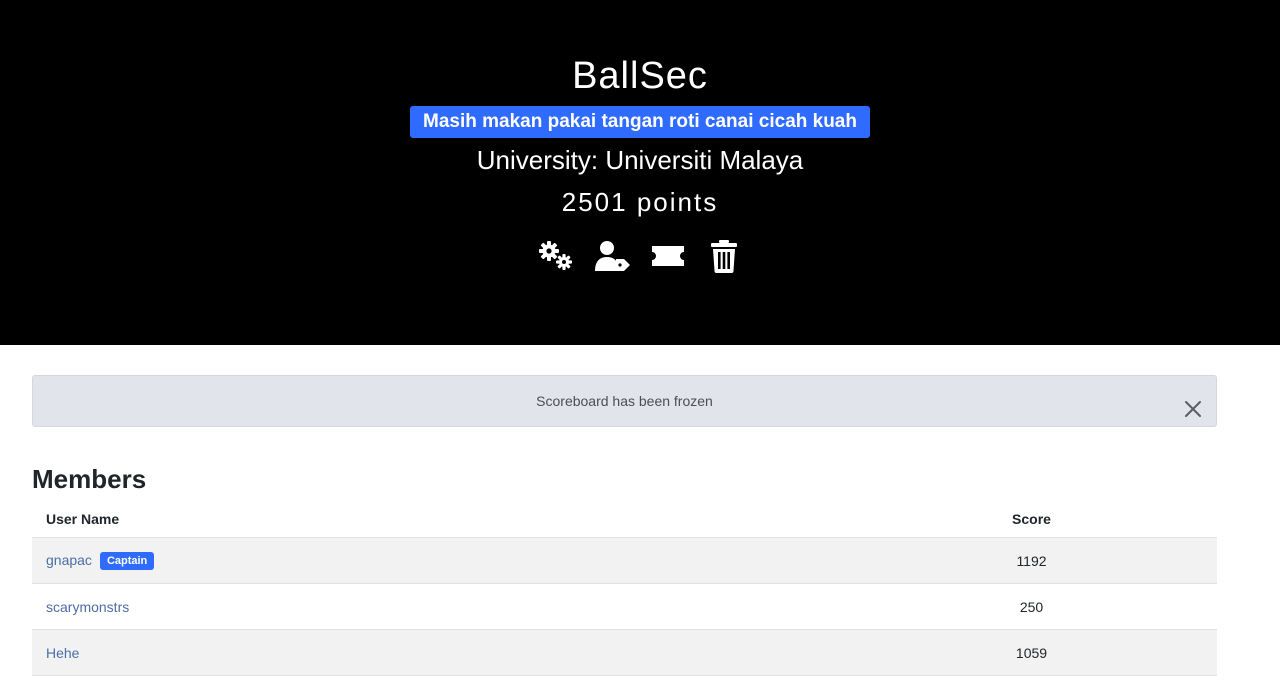  I want to click on member-name-cell: gnapac Captain, so click(439, 560).